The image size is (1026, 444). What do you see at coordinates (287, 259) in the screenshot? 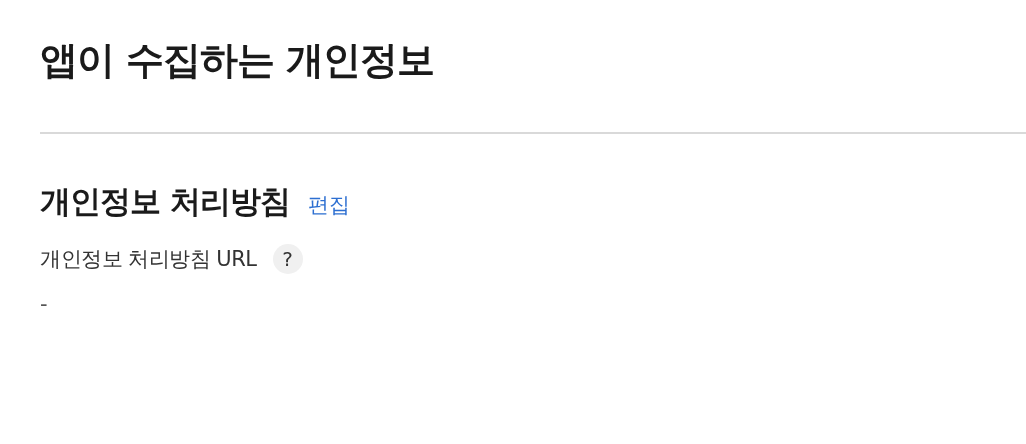
I see `help-icon: ?` at bounding box center [287, 259].